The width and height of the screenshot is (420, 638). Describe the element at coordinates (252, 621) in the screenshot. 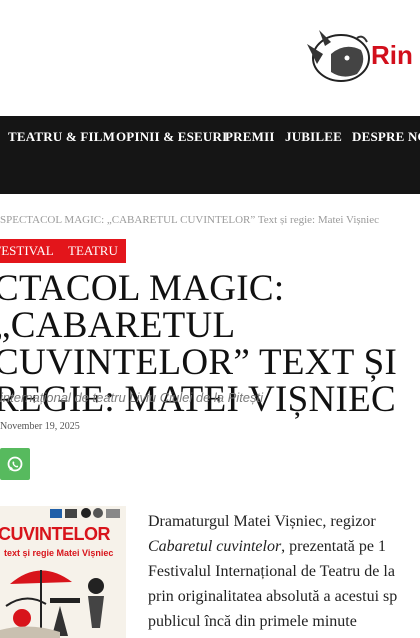

I see `article-line: publicul încă din primele minute` at that location.